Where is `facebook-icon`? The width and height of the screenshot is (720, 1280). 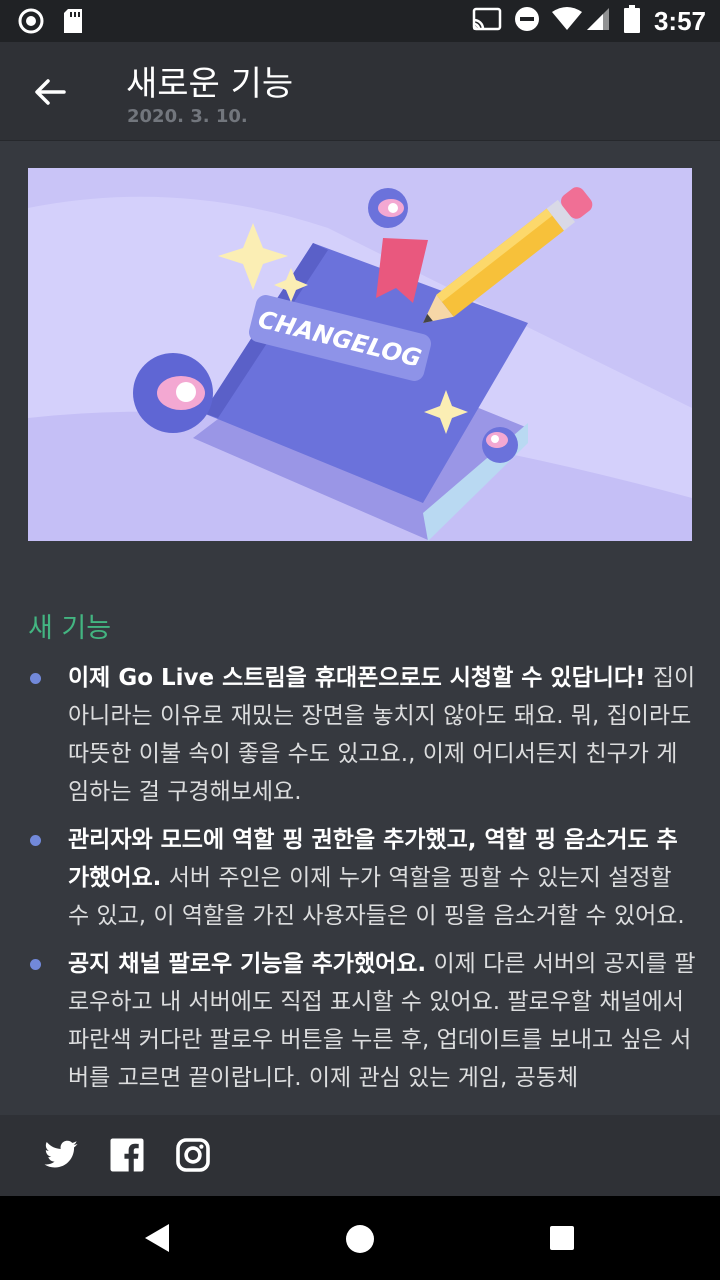
facebook-icon is located at coordinates (127, 1155).